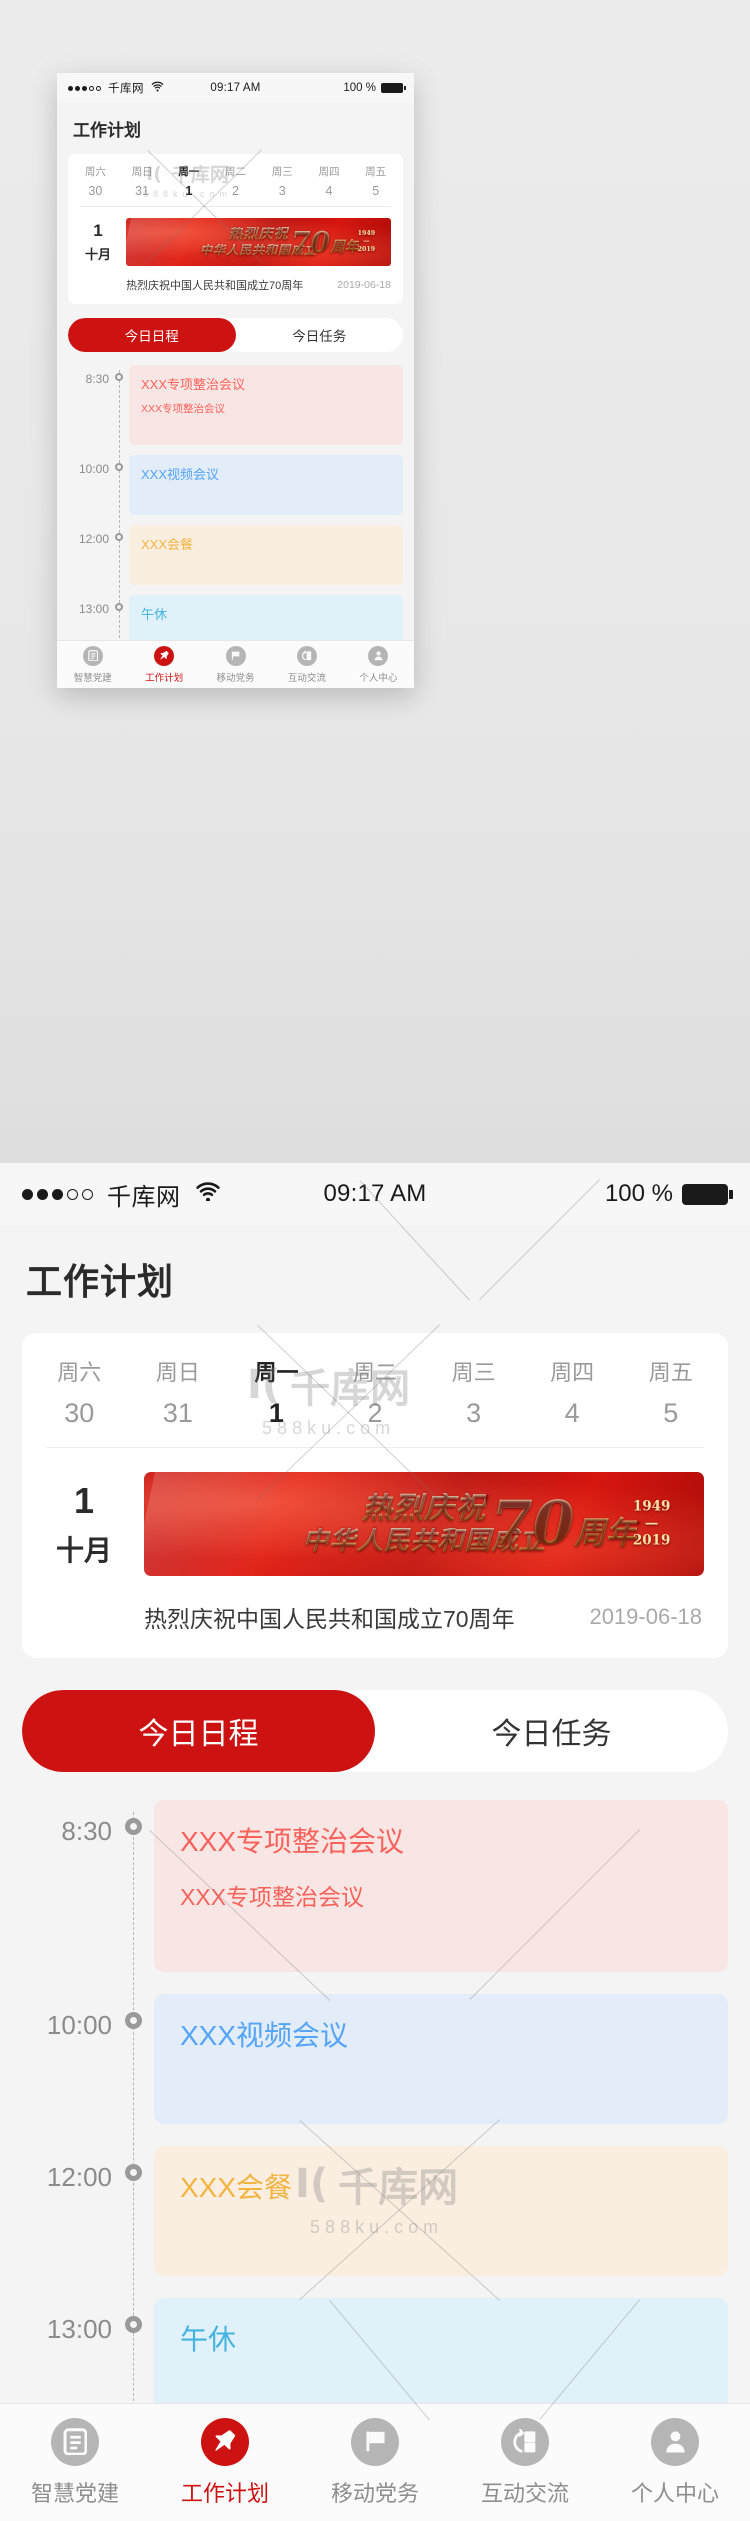 The height and width of the screenshot is (2521, 750). What do you see at coordinates (98, 230) in the screenshot?
I see `selected-day-number: 1` at bounding box center [98, 230].